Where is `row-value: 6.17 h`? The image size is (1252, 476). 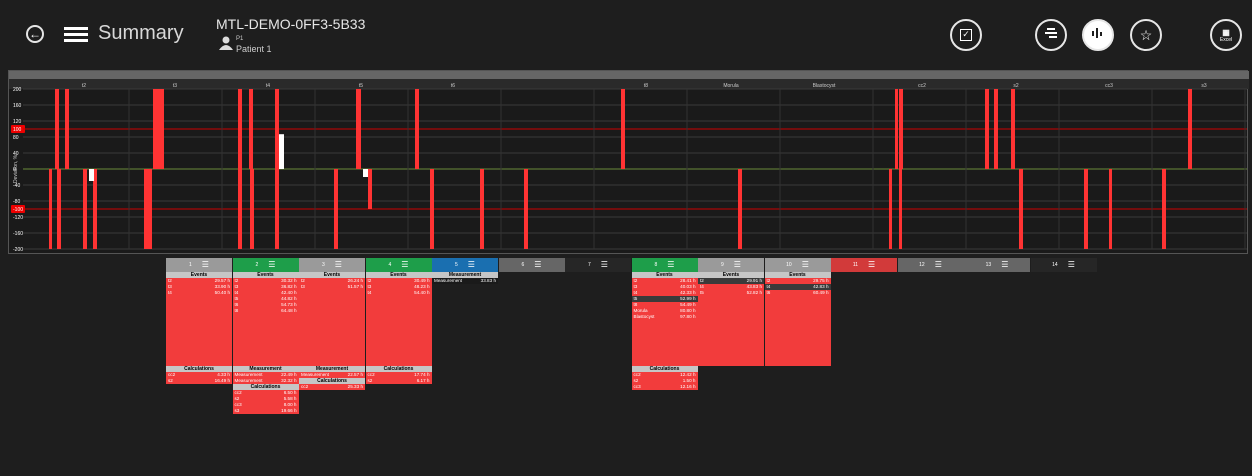
row-value: 6.17 h is located at coordinates (423, 380).